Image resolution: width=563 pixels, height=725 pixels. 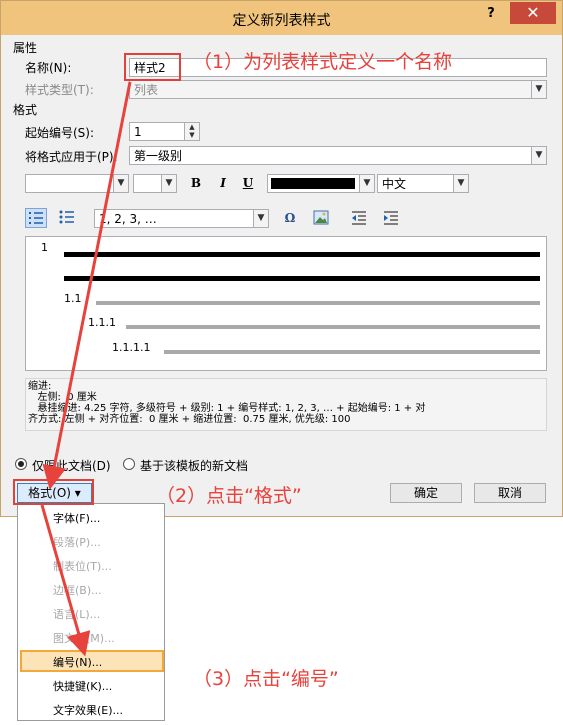 What do you see at coordinates (87, 285) in the screenshot?
I see `arrow-step1` at bounding box center [87, 285].